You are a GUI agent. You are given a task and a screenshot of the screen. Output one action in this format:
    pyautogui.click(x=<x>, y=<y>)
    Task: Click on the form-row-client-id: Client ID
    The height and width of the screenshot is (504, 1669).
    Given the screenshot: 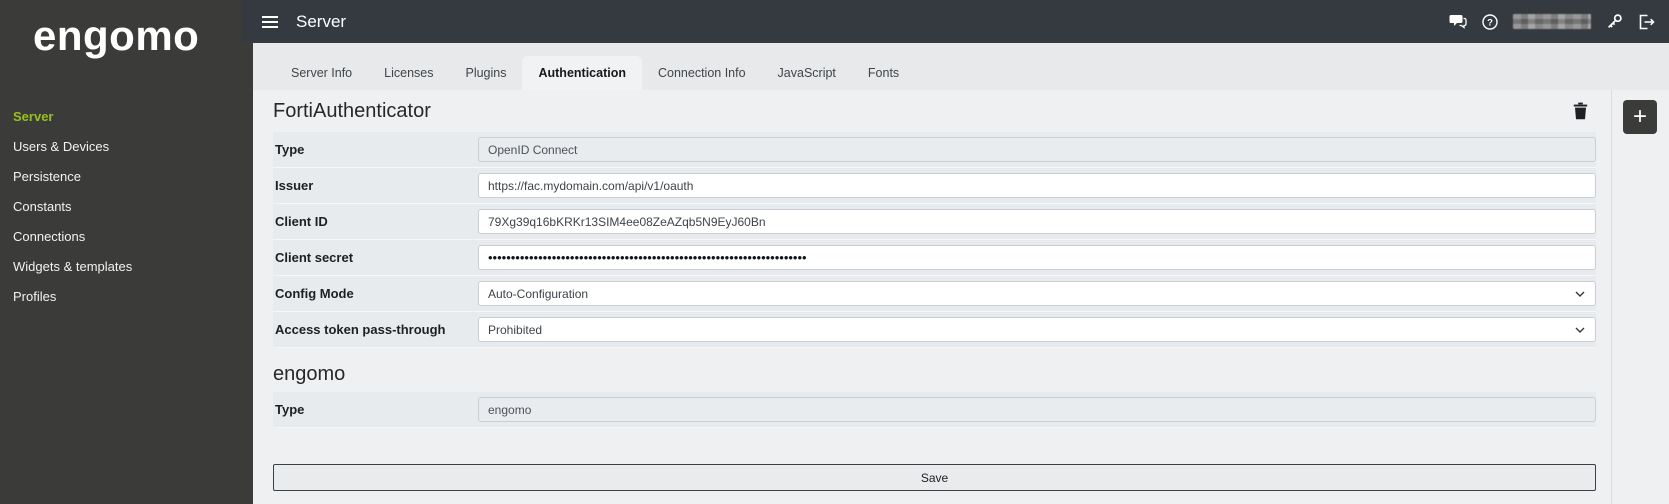 What is the action you would take?
    pyautogui.click(x=934, y=222)
    